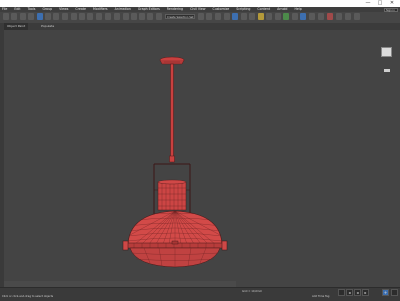 Image resolution: width=400 pixels, height=301 pixels. Describe the element at coordinates (47, 26) in the screenshot. I see `tab-populate: Populate` at that location.